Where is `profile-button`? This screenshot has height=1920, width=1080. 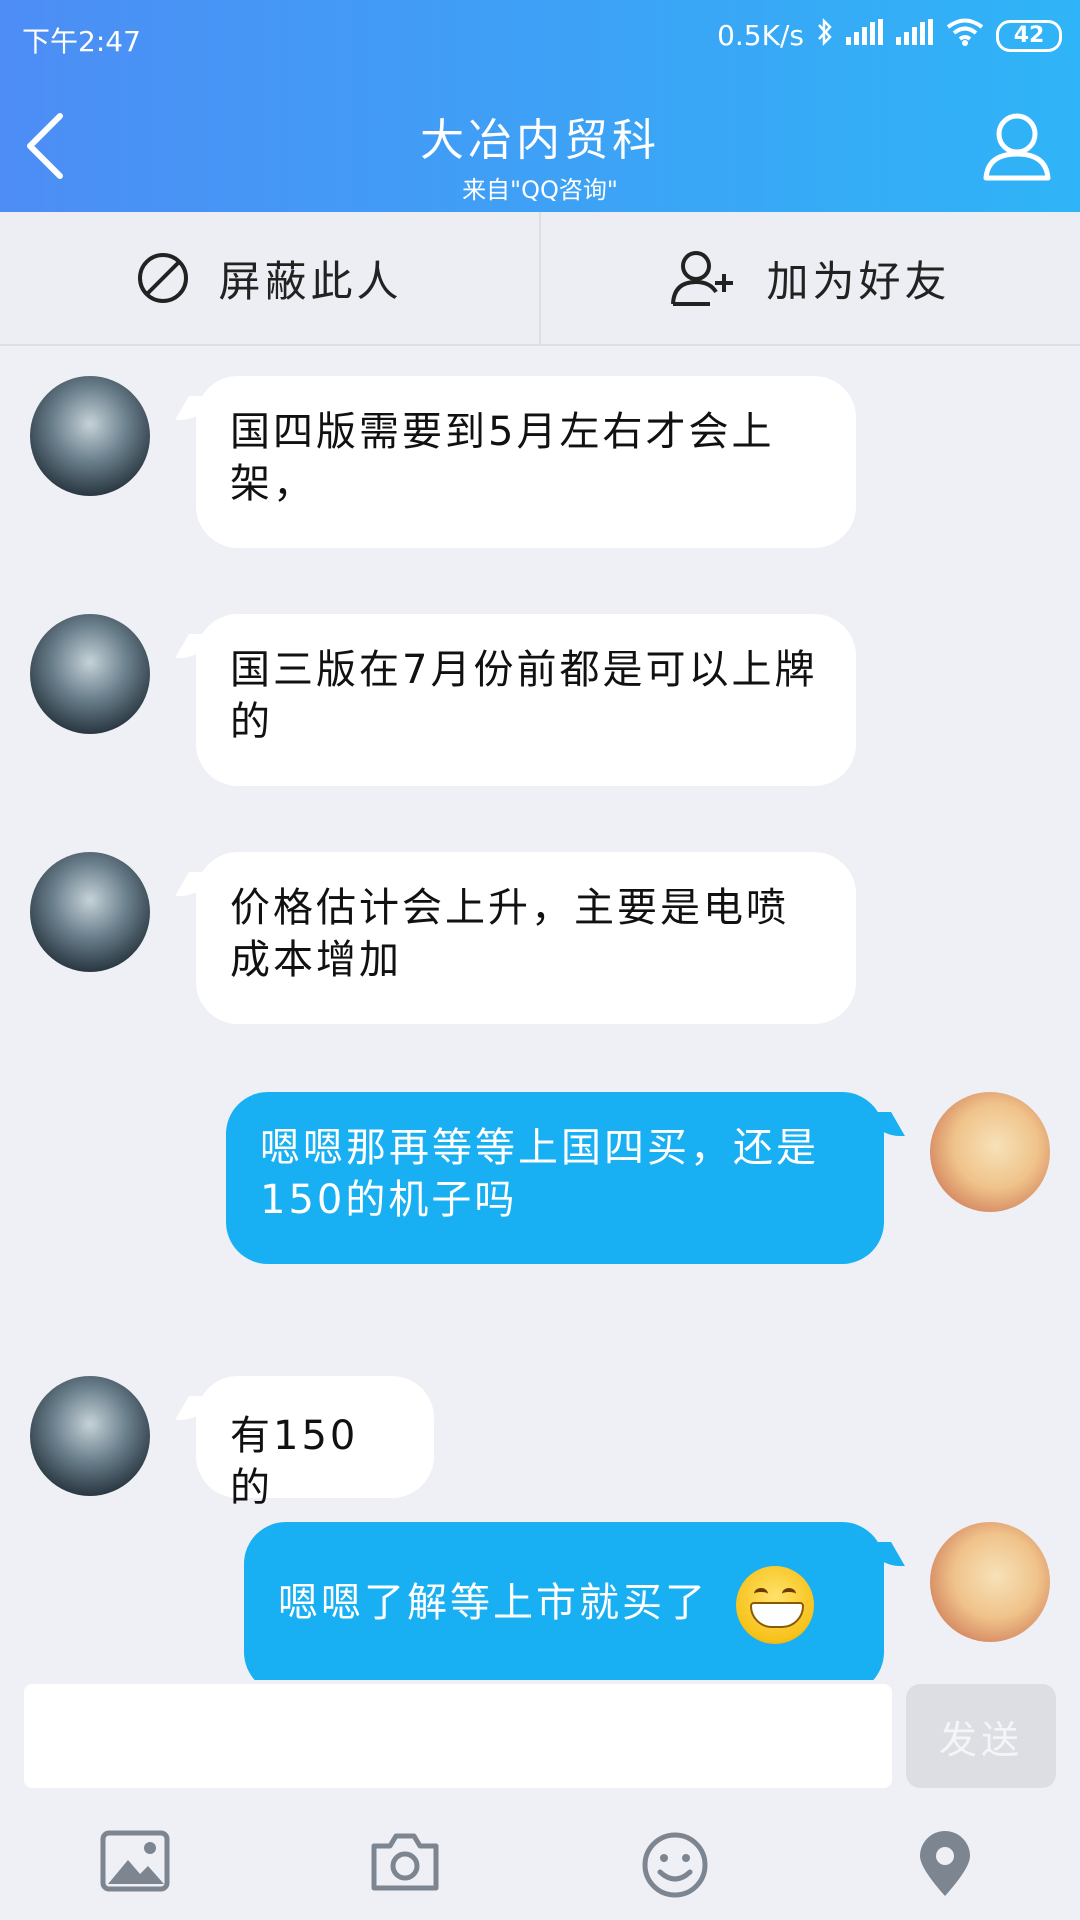 profile-button is located at coordinates (1017, 146).